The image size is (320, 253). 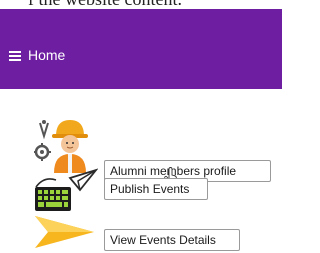 What do you see at coordinates (61, 146) in the screenshot?
I see `engineer-avatar-icon` at bounding box center [61, 146].